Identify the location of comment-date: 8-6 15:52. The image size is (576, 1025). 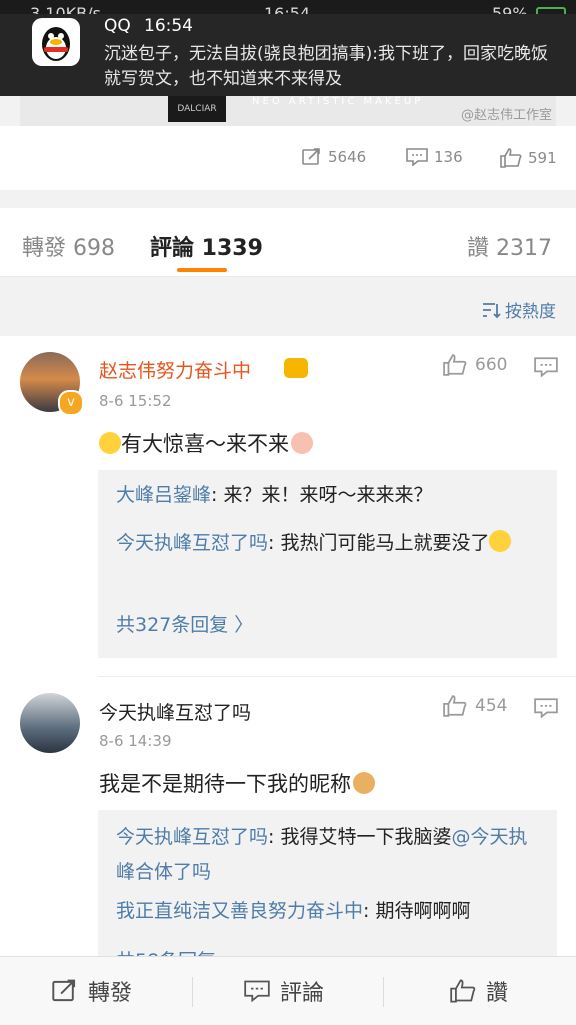
(135, 401).